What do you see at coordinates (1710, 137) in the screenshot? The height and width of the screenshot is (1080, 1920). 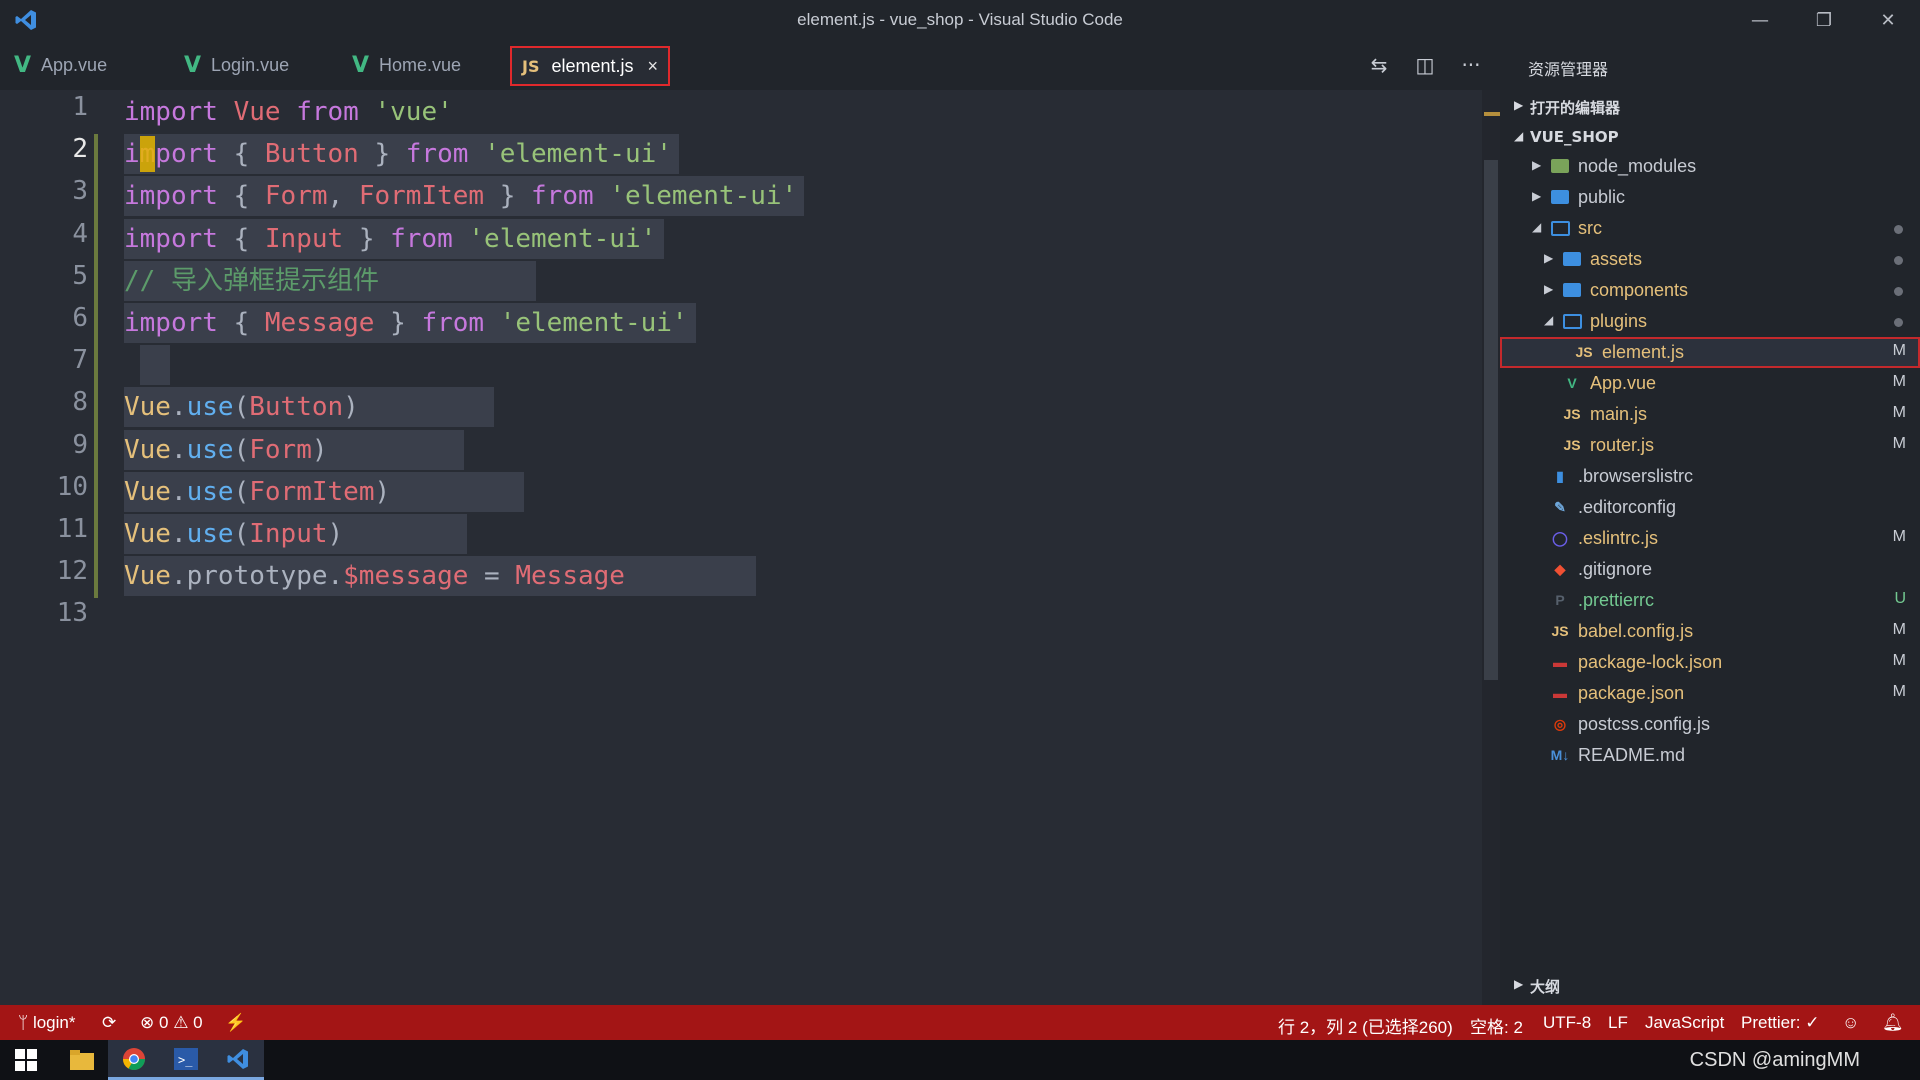 I see `project-section: ◢ VUE_SHOP` at bounding box center [1710, 137].